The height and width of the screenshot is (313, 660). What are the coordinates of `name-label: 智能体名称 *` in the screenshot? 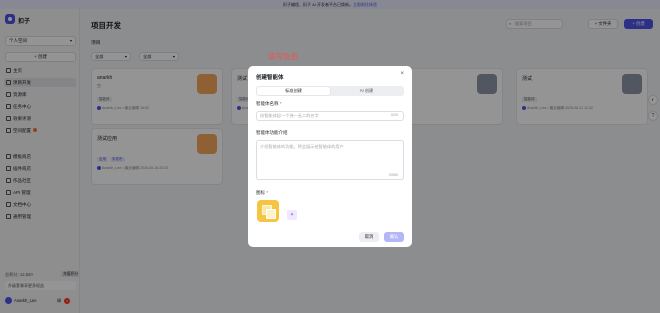 It's located at (269, 104).